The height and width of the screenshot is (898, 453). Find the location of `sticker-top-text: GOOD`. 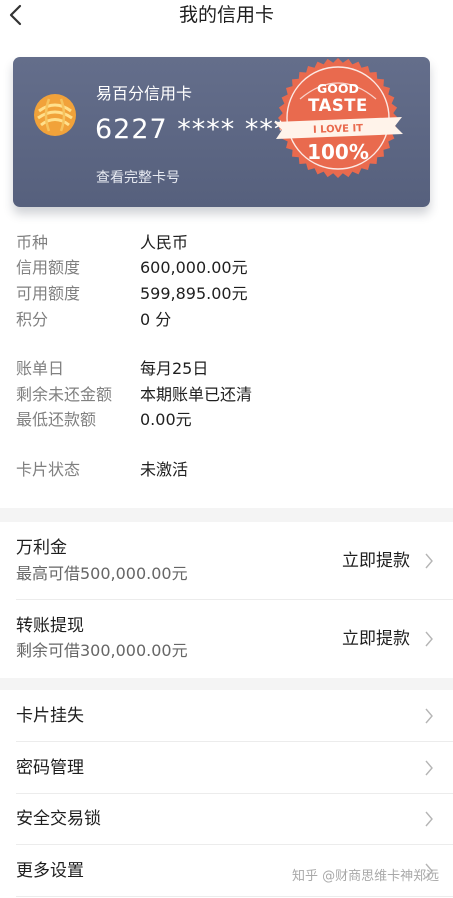

sticker-top-text: GOOD is located at coordinates (338, 88).